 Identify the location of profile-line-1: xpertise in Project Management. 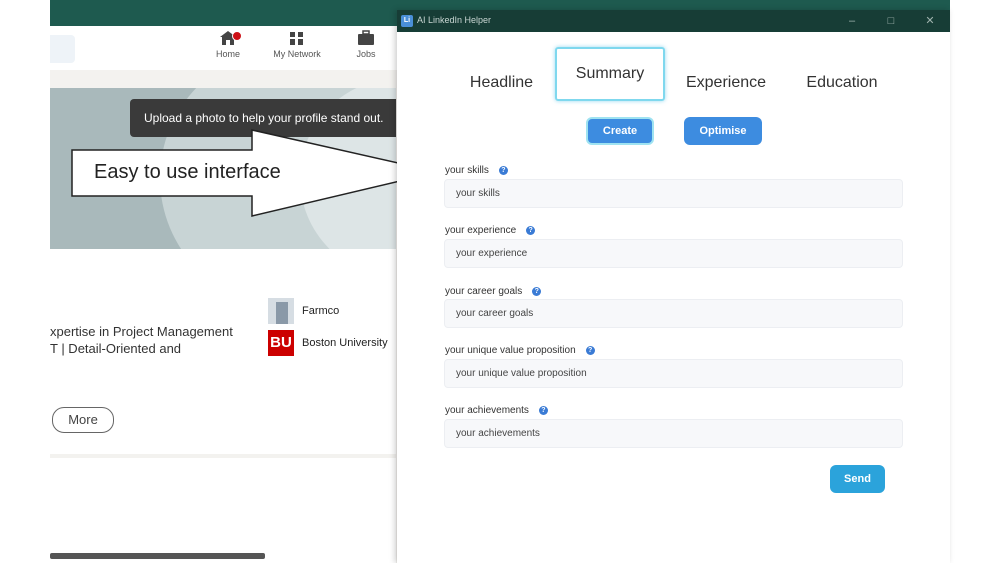
(141, 331).